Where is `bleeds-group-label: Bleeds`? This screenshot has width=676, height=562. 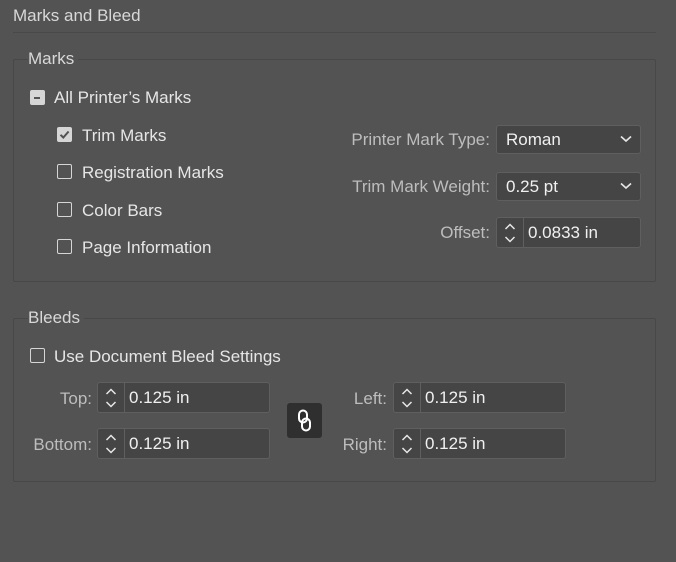
bleeds-group-label: Bleeds is located at coordinates (56, 318).